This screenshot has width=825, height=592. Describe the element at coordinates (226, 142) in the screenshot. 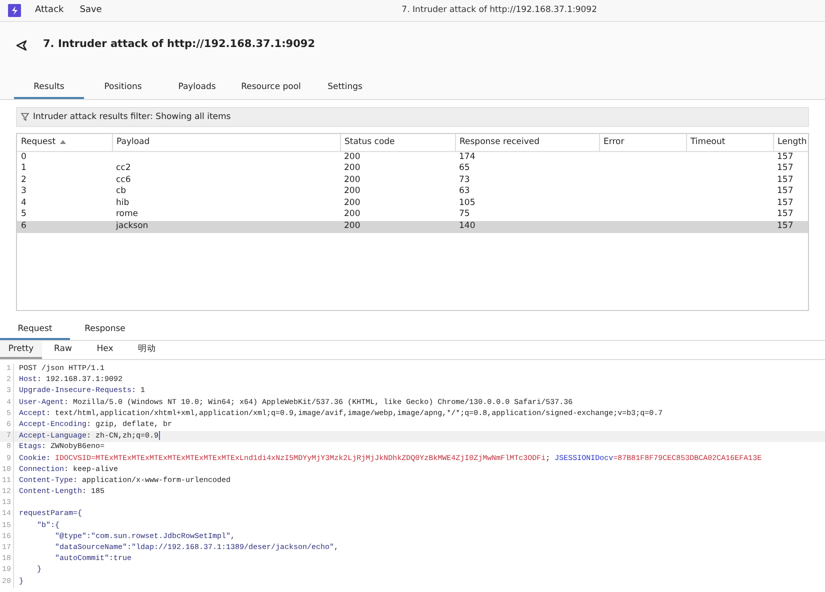

I see `column-header: Payload` at that location.